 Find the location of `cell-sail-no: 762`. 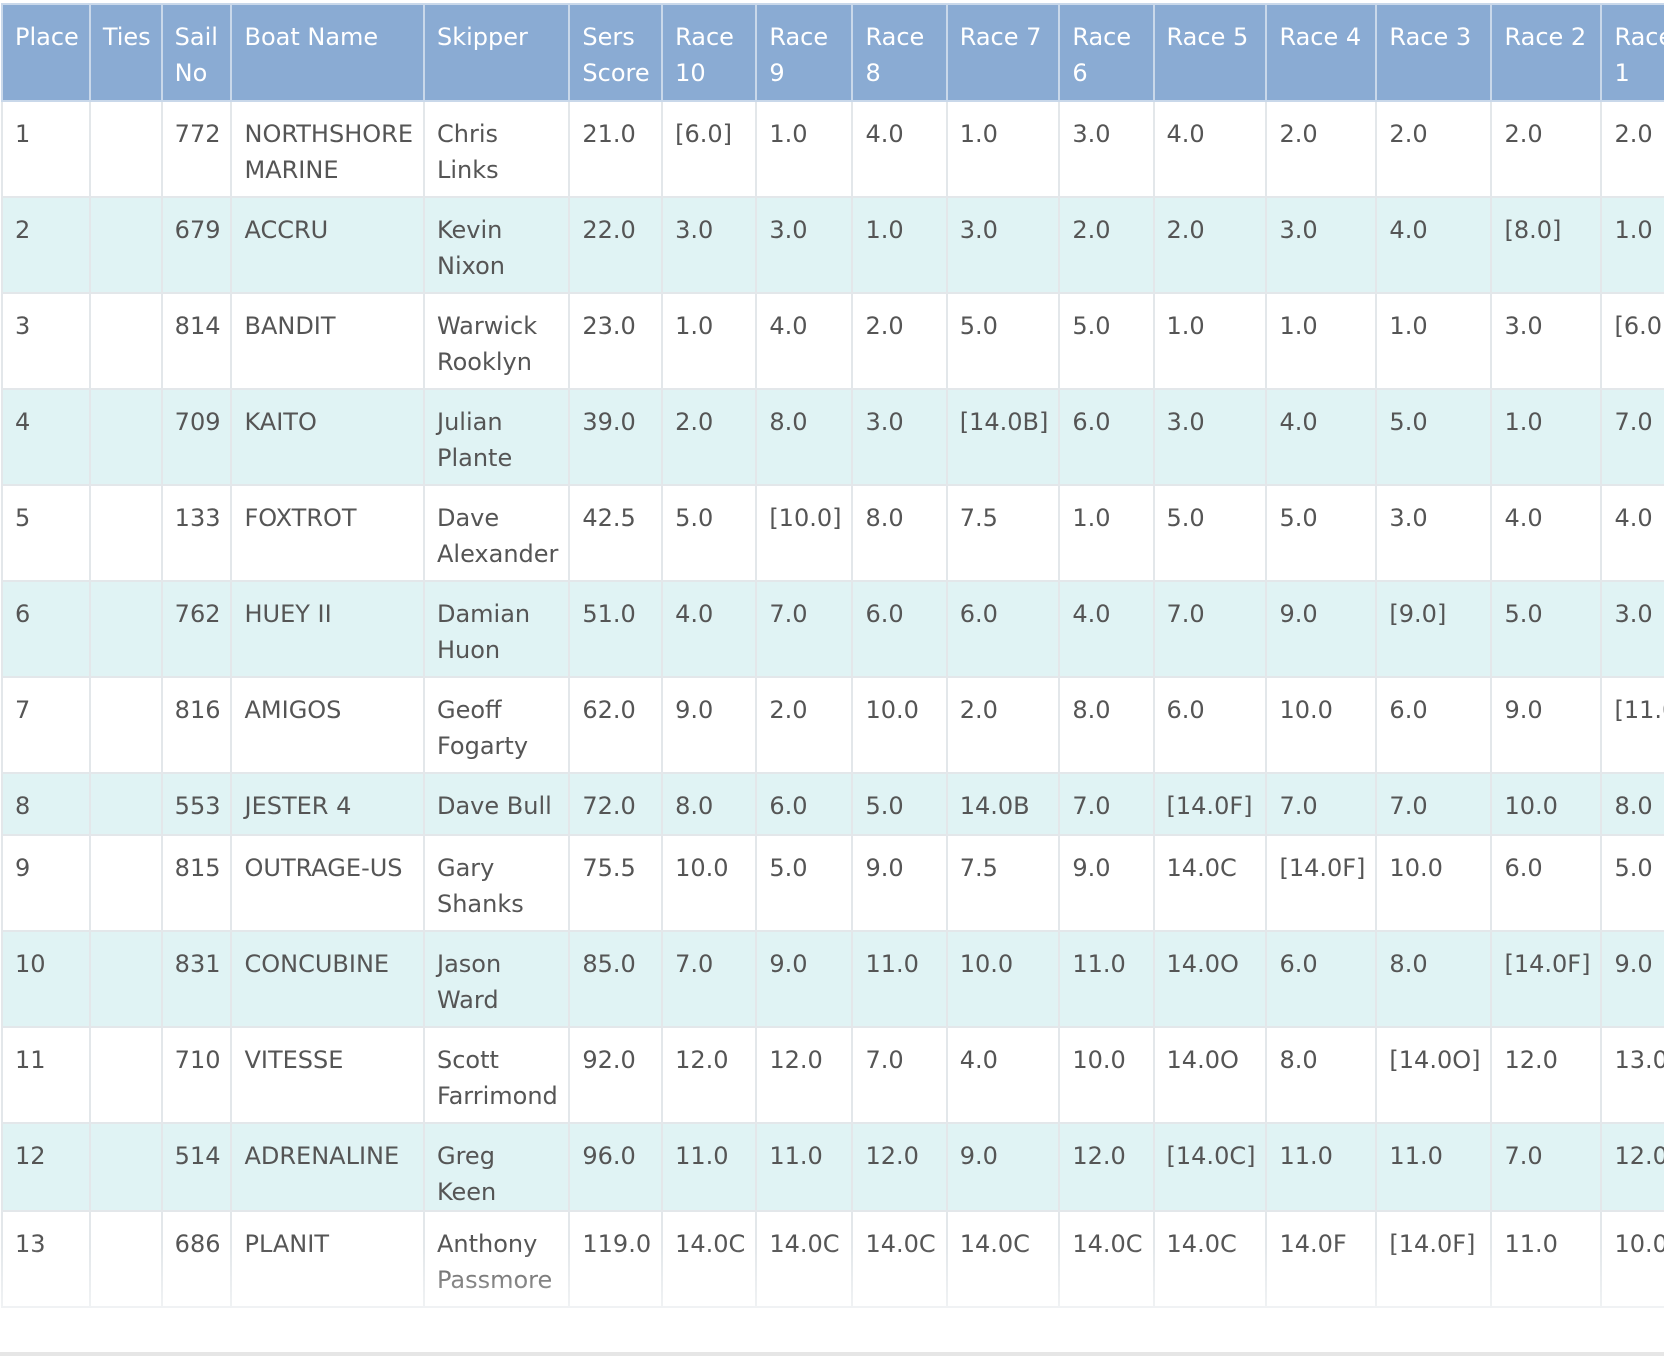

cell-sail-no: 762 is located at coordinates (196, 629).